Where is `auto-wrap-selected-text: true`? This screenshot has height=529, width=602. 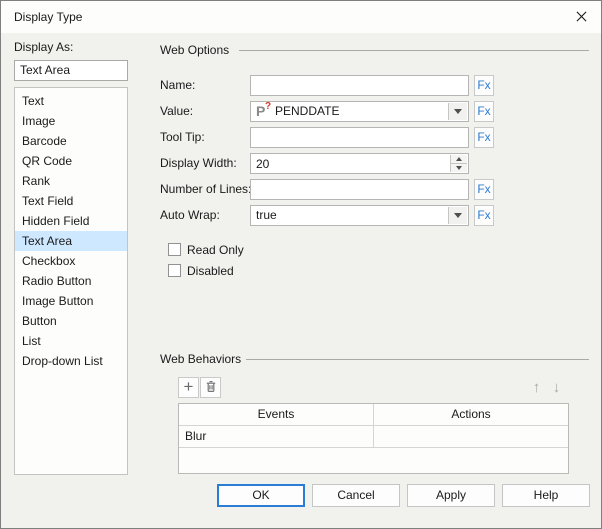 auto-wrap-selected-text: true is located at coordinates (266, 215).